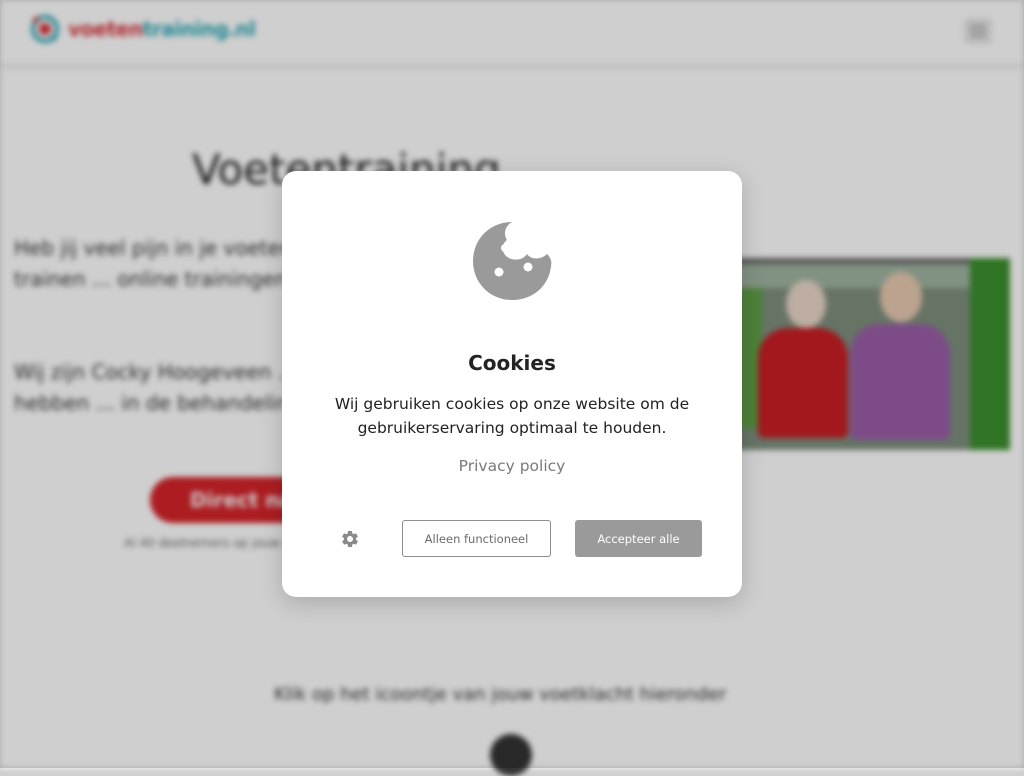 The image size is (1024, 776). Describe the element at coordinates (476, 538) in the screenshot. I see `functional-only-button: Alleen functioneel` at that location.